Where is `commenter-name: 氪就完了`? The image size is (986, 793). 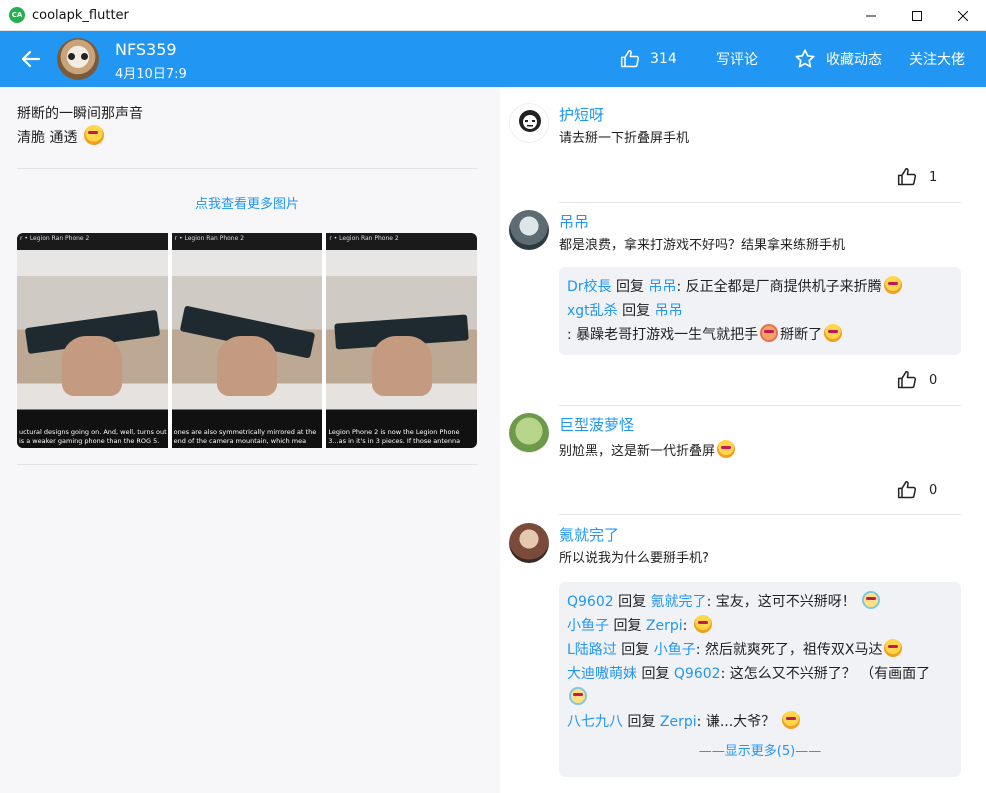 commenter-name: 氪就完了 is located at coordinates (589, 534).